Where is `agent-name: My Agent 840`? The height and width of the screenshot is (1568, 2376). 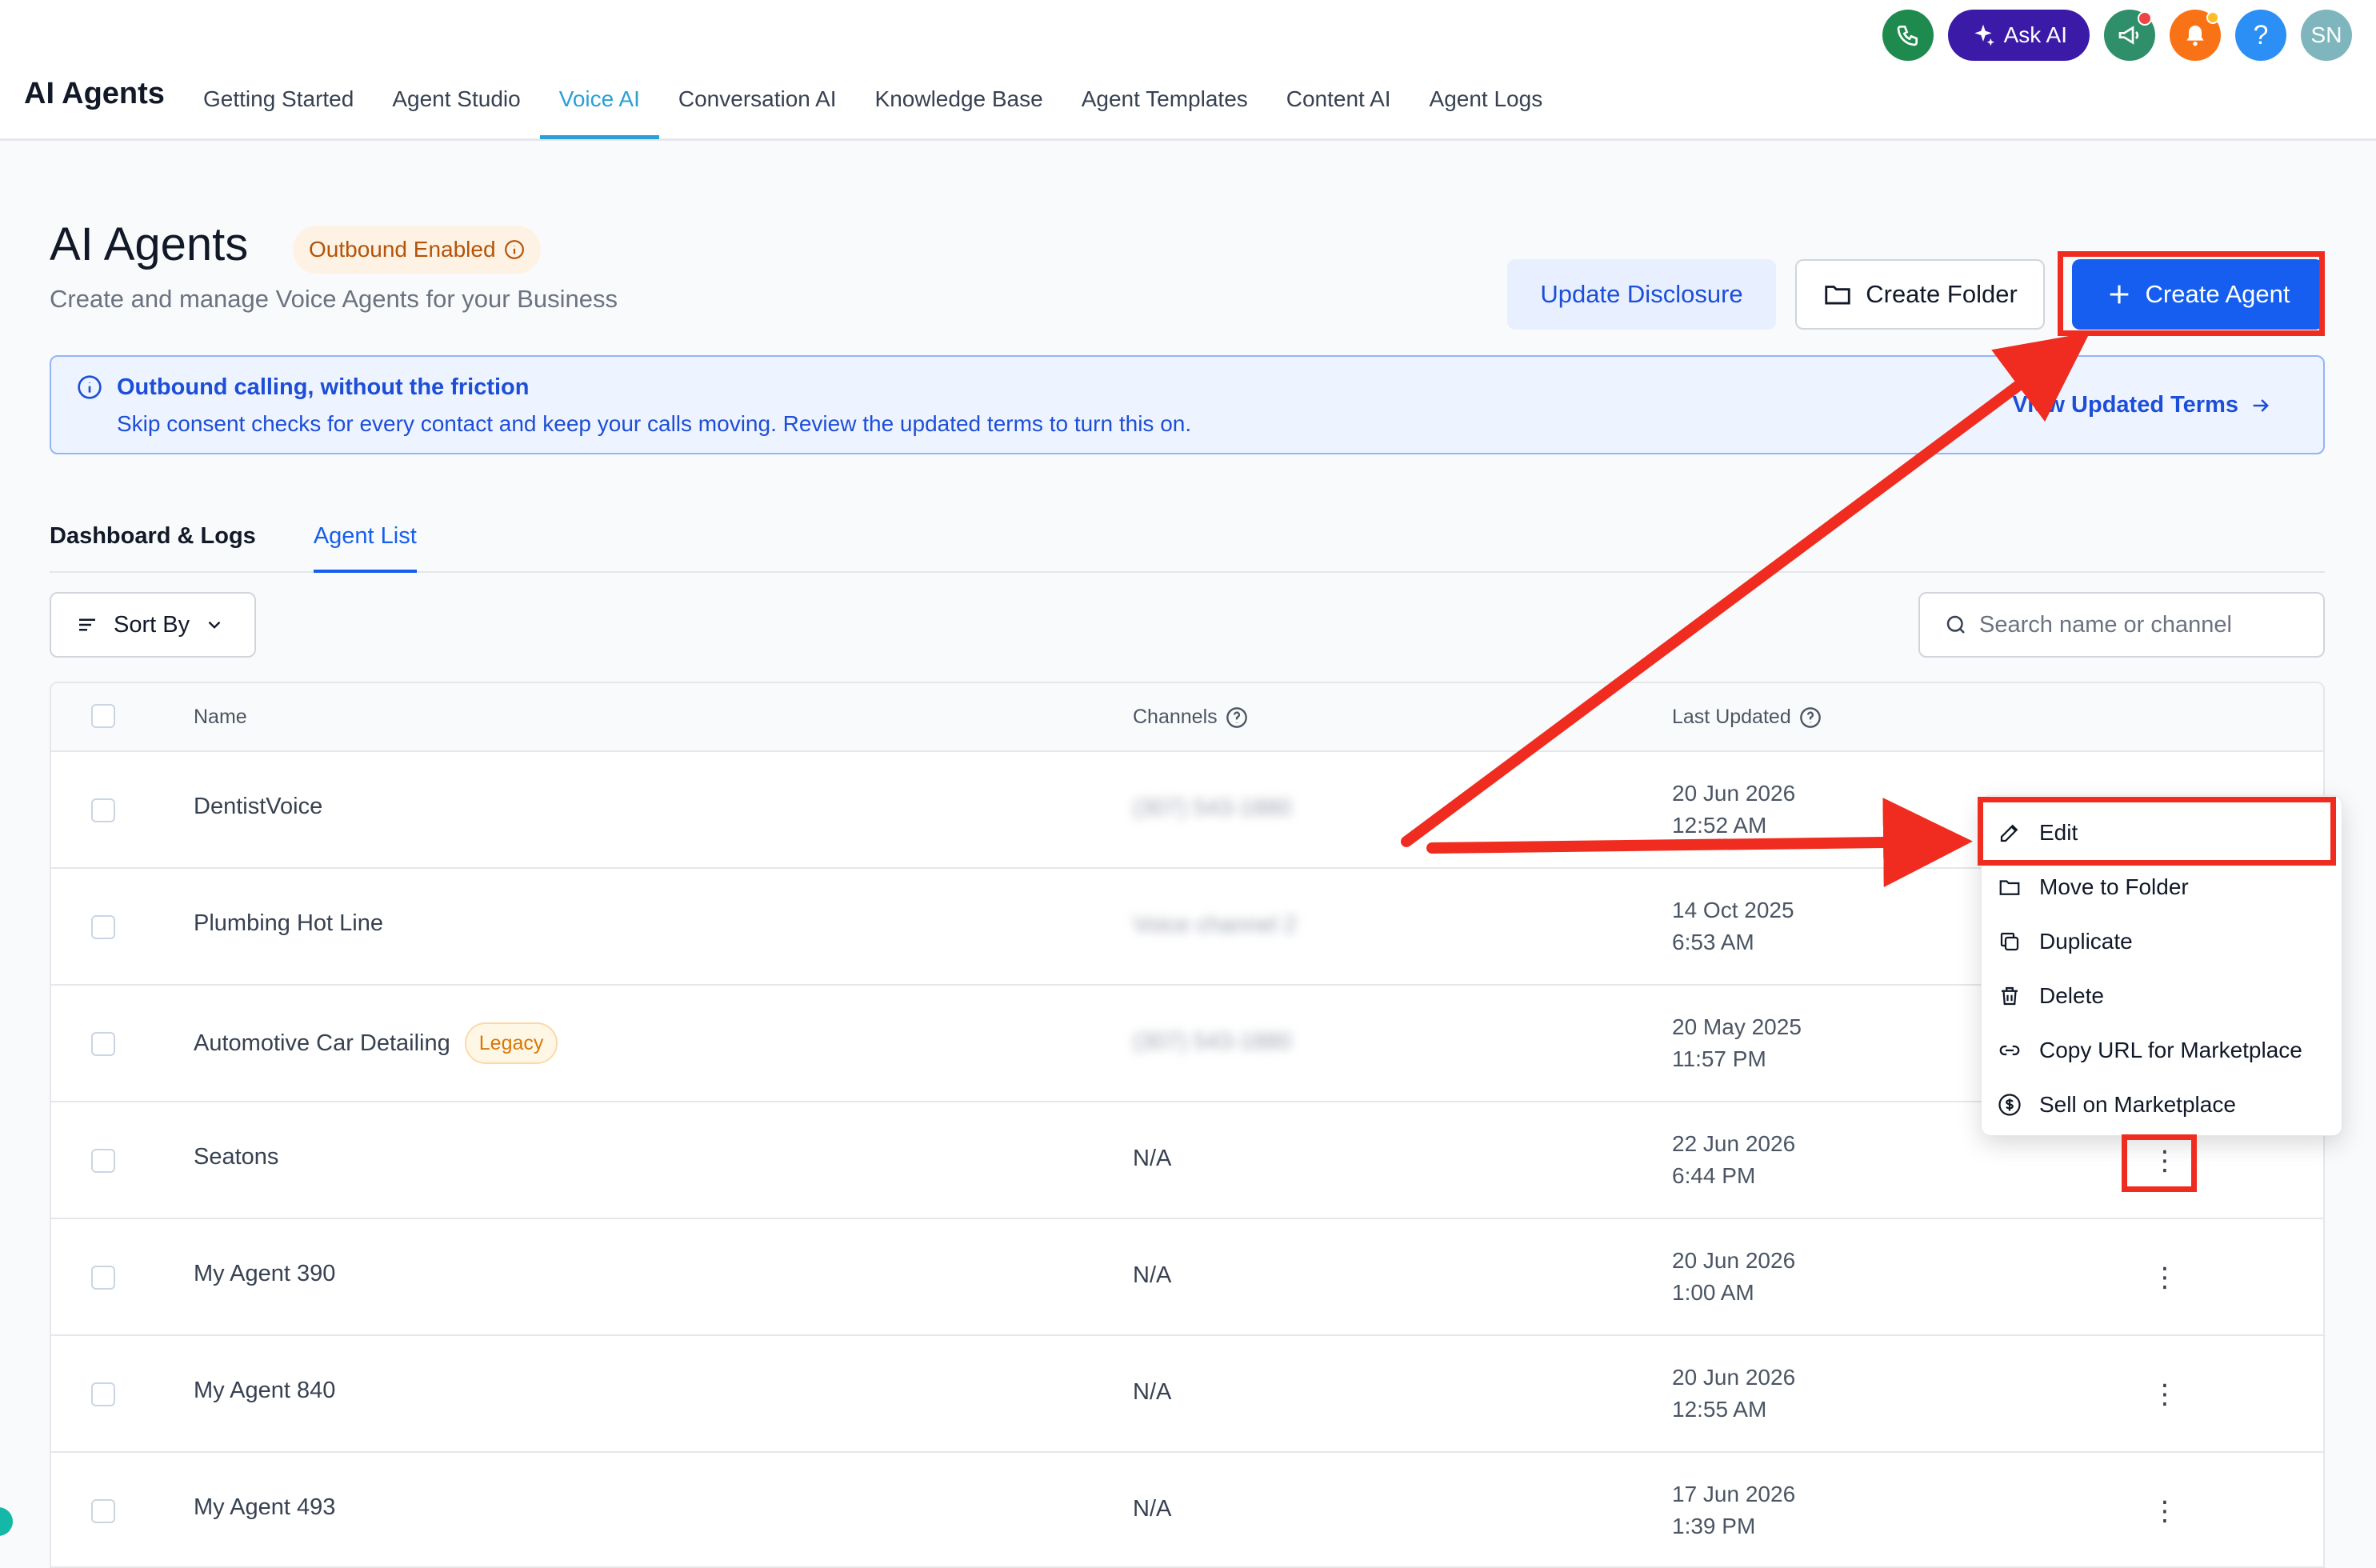
agent-name: My Agent 840 is located at coordinates (264, 1391).